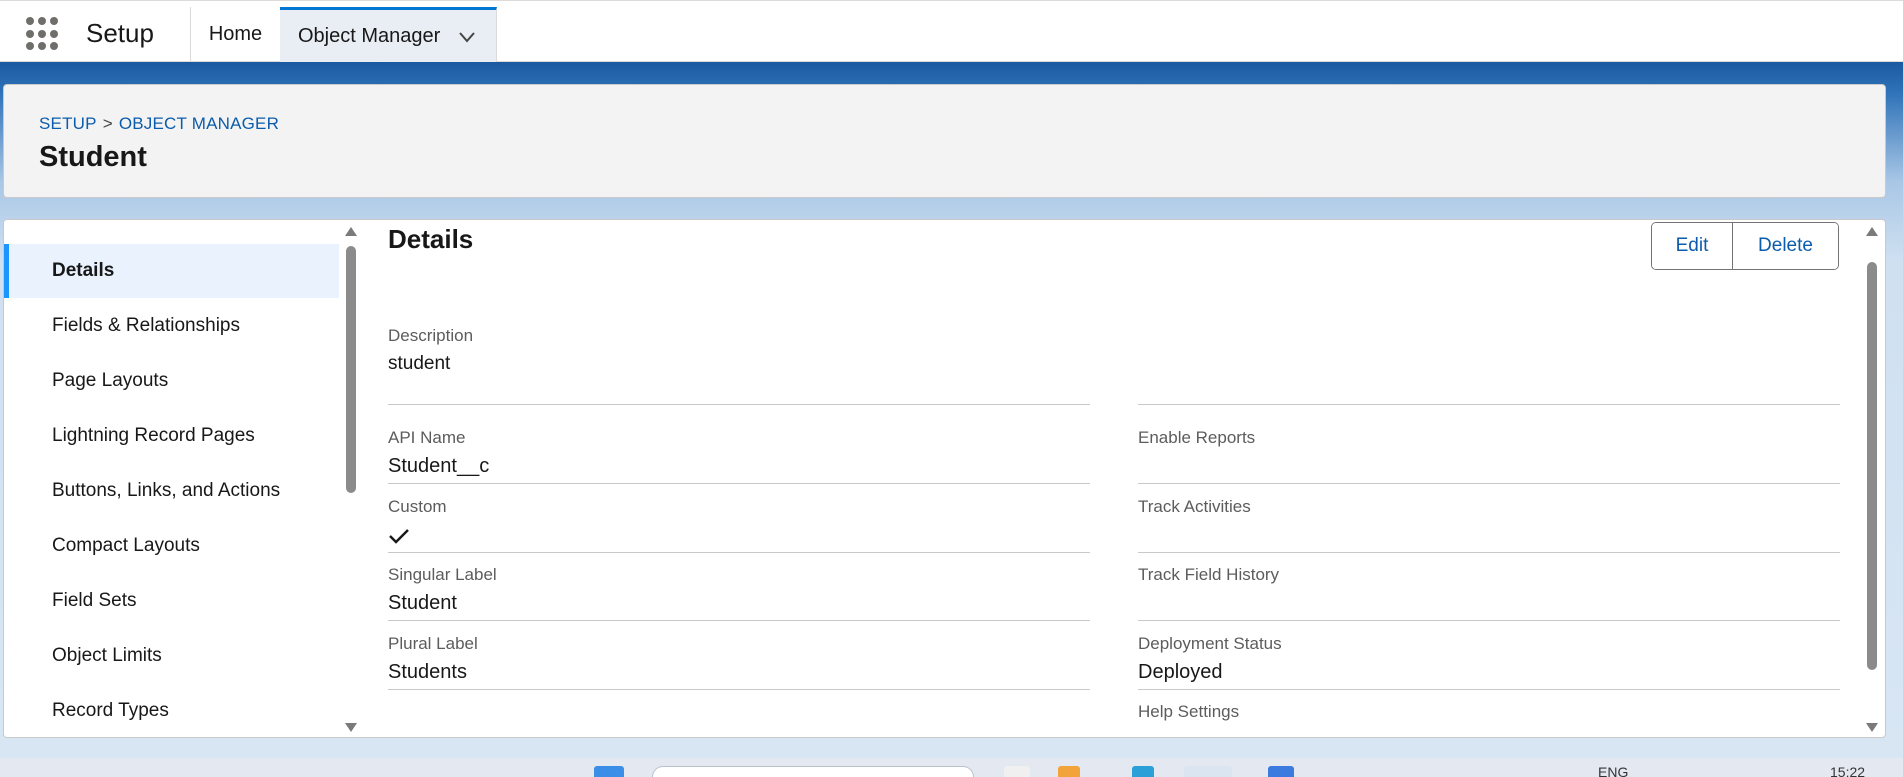  I want to click on field-label: Track Activities, so click(1194, 506).